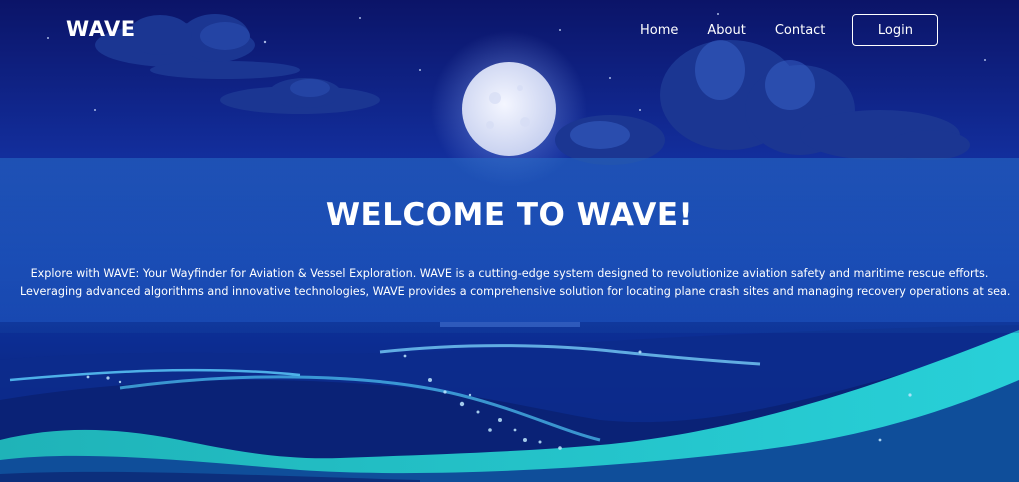 This screenshot has height=482, width=1019. I want to click on login-button: Login, so click(895, 30).